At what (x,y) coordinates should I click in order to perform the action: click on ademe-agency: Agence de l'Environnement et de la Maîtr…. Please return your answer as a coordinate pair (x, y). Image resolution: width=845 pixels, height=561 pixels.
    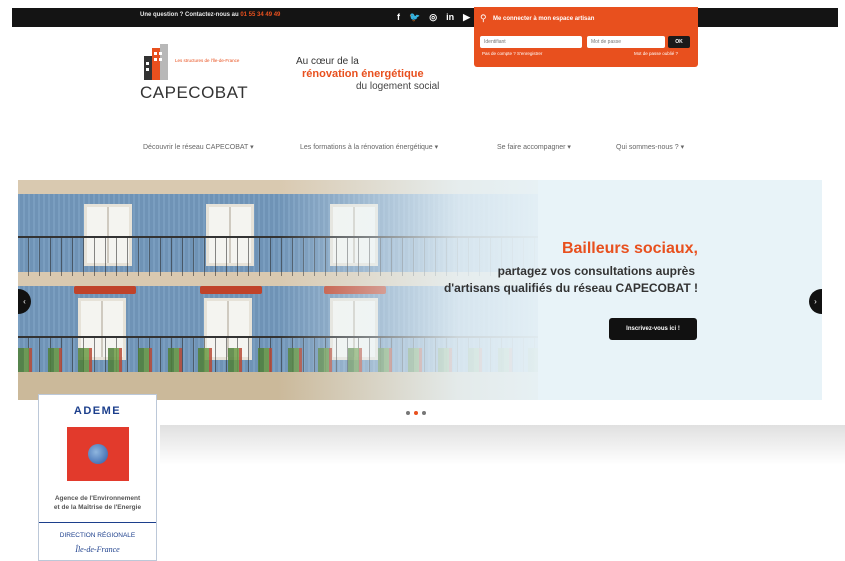
    Looking at the image, I should click on (97, 503).